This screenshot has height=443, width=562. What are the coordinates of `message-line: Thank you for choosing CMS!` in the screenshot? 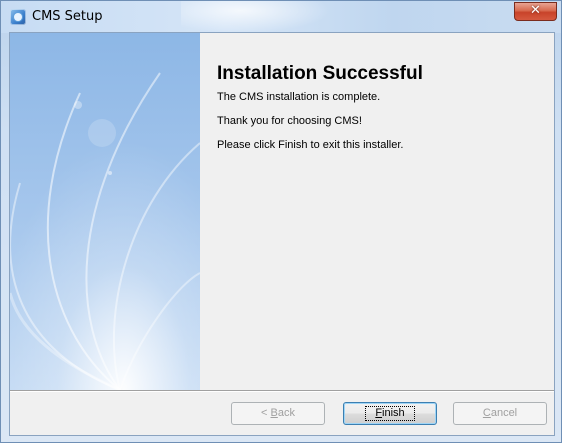 It's located at (289, 121).